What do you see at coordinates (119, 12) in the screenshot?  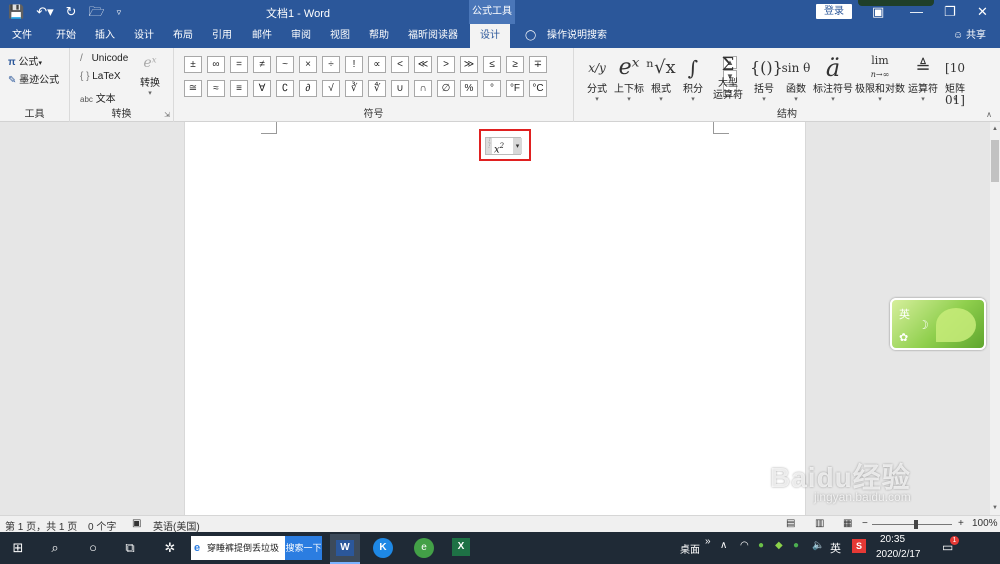 I see `customize-qat-icon: ▿` at bounding box center [119, 12].